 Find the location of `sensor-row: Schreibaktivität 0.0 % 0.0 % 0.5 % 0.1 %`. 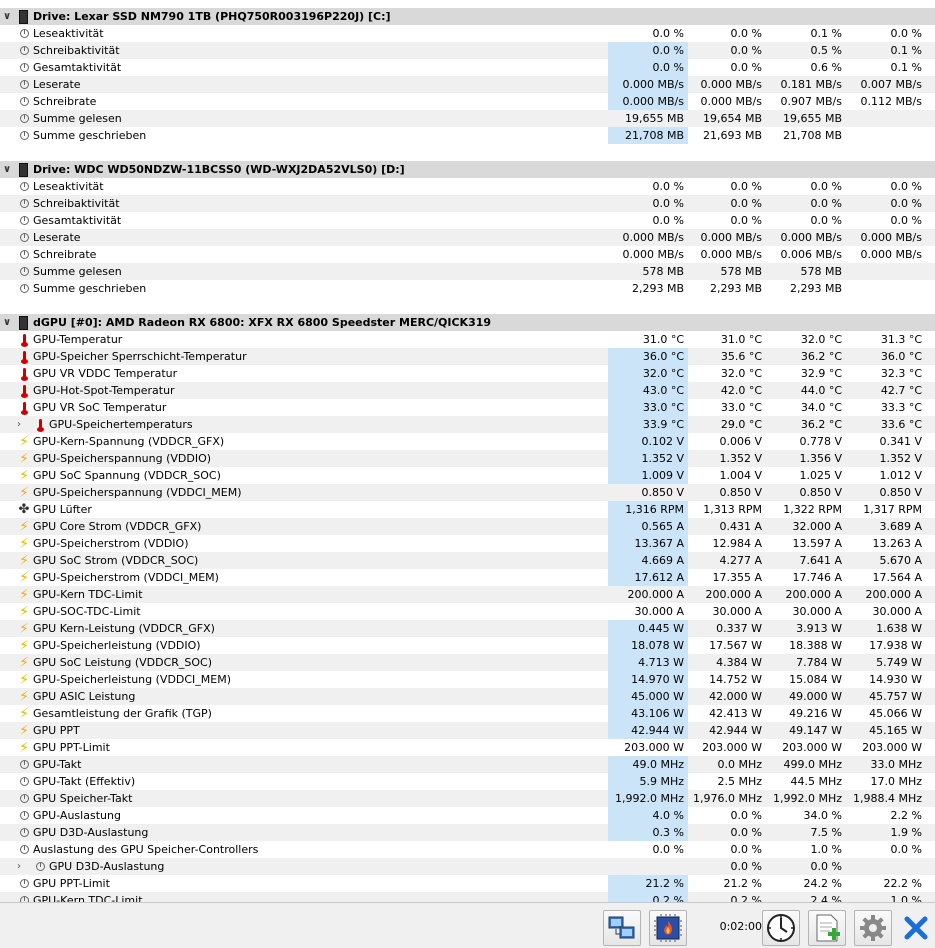

sensor-row: Schreibaktivität 0.0 % 0.0 % 0.5 % 0.1 % is located at coordinates (467, 50).